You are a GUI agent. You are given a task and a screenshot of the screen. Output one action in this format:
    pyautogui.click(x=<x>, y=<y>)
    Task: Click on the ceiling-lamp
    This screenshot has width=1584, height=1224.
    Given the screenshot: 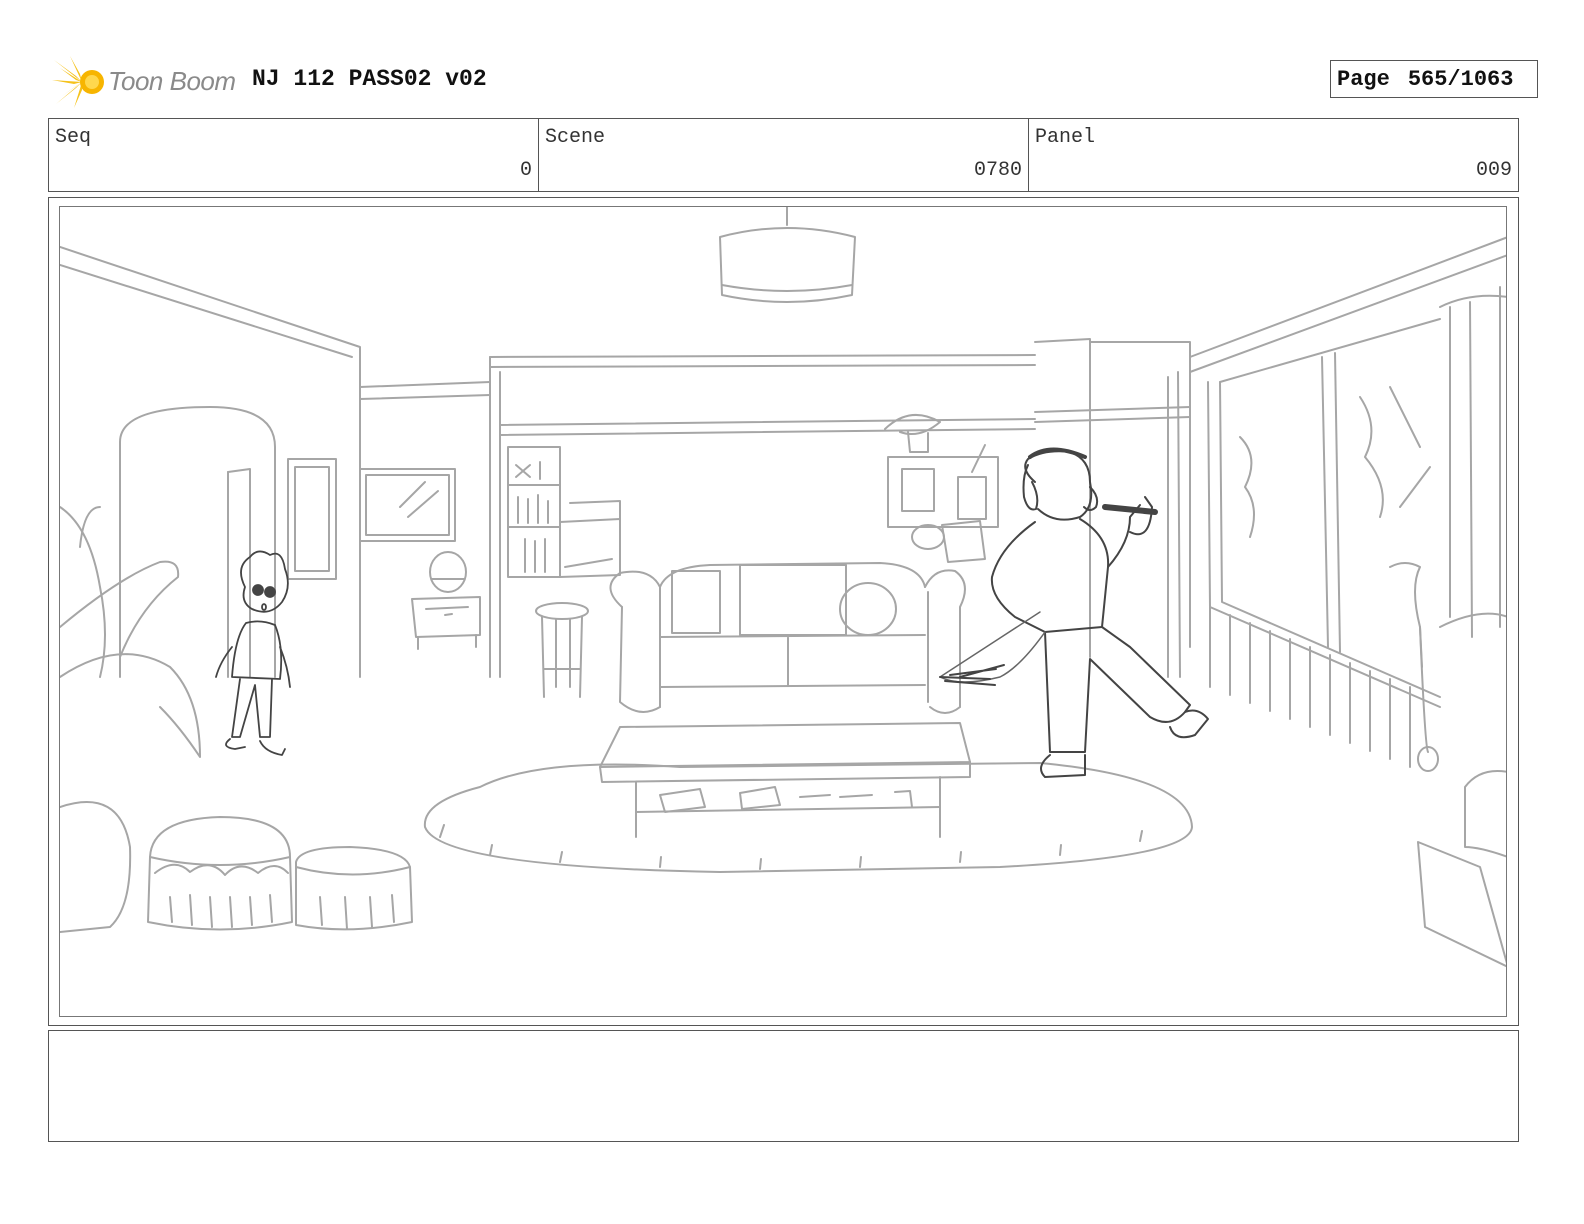 What is the action you would take?
    pyautogui.click(x=787, y=255)
    